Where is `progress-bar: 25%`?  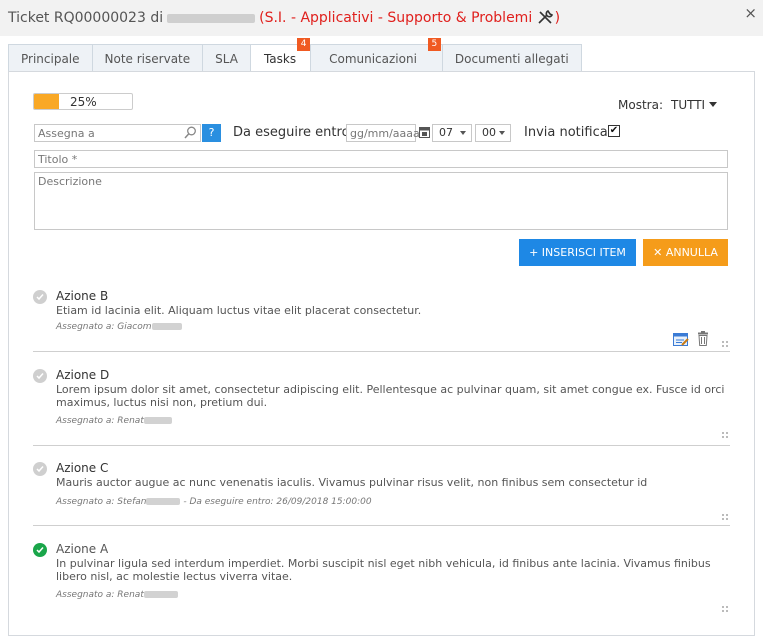
progress-bar: 25% is located at coordinates (83, 101).